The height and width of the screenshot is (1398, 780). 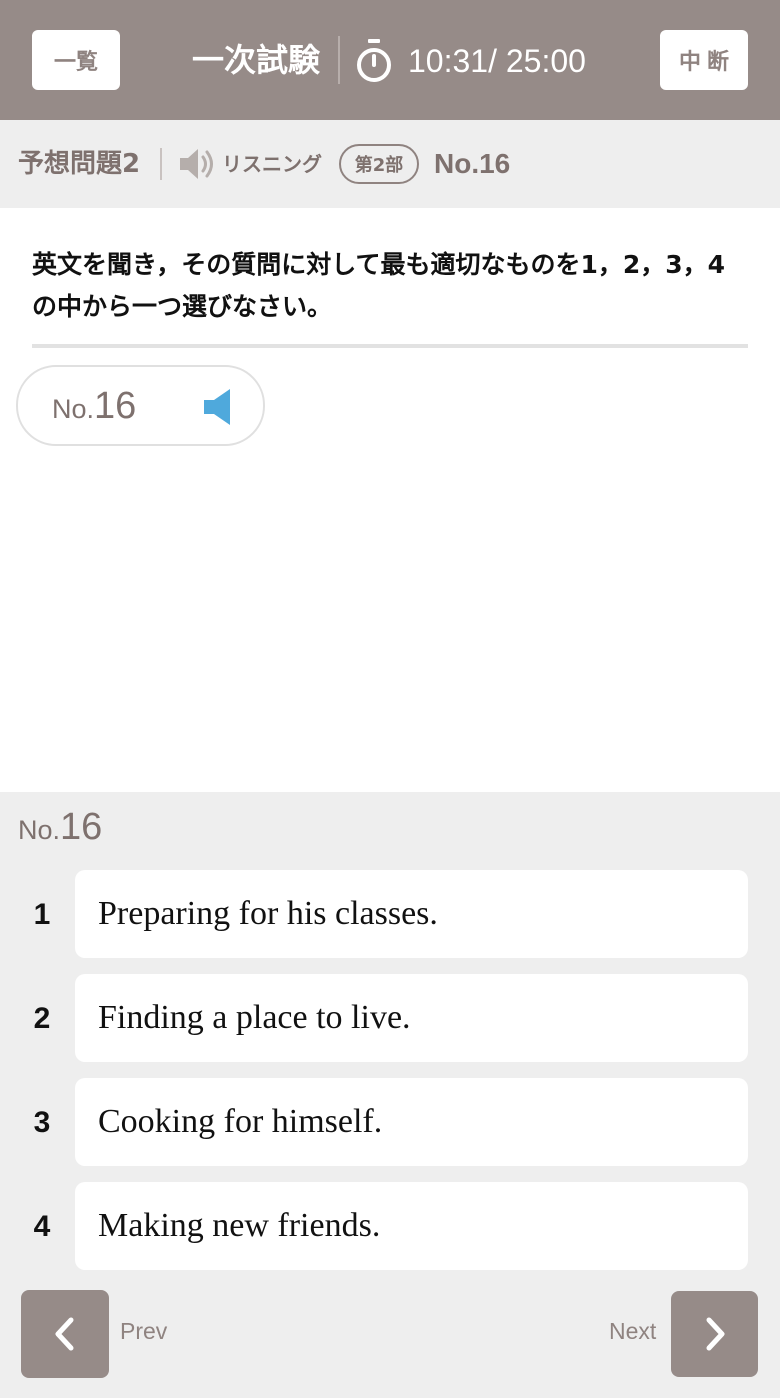 I want to click on audio-no-prefix: No., so click(x=73, y=409).